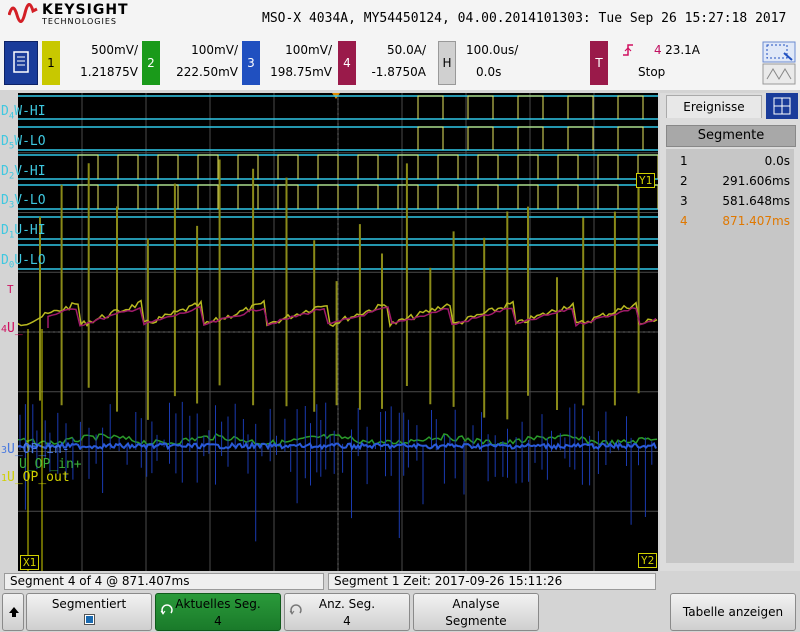 The height and width of the screenshot is (632, 800). I want to click on horizontal-delay: 0.0s, so click(489, 72).